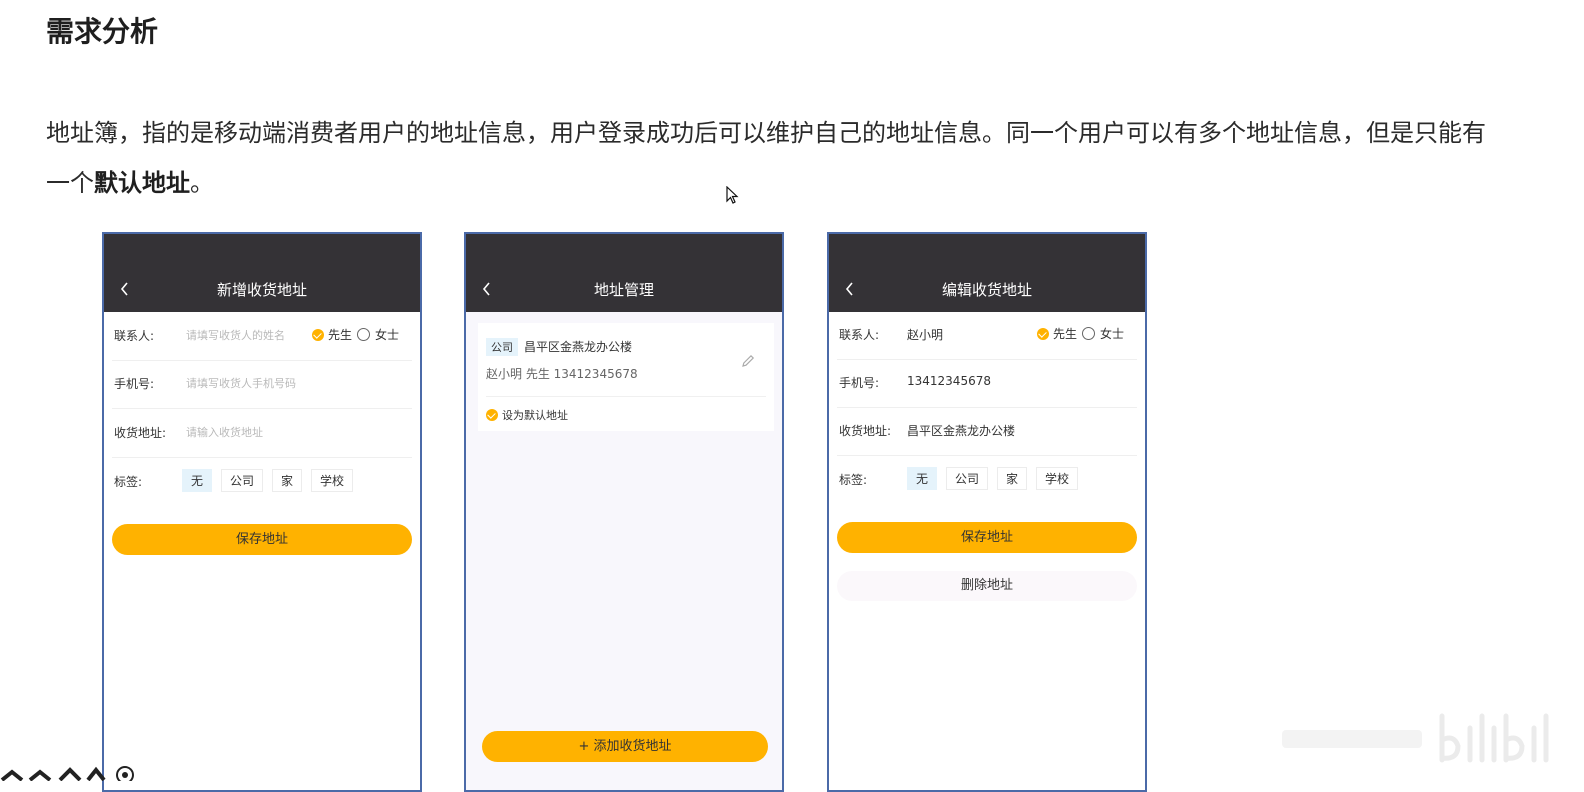 This screenshot has height=792, width=1584. What do you see at coordinates (67, 773) in the screenshot?
I see `player-controls-icon` at bounding box center [67, 773].